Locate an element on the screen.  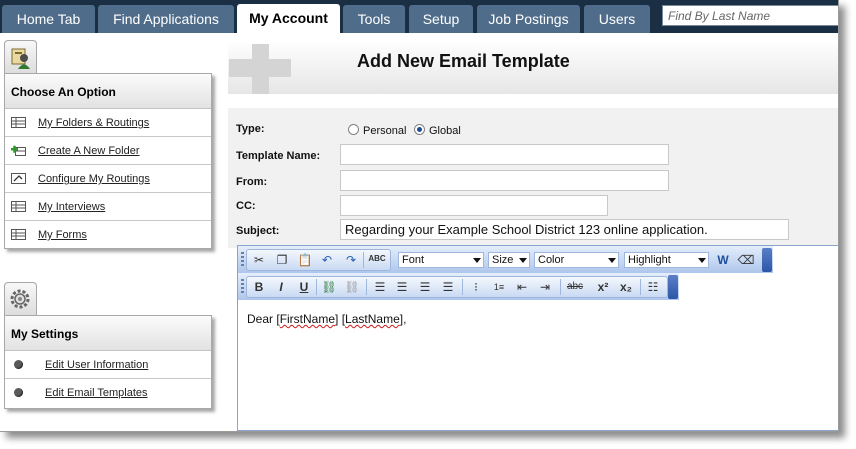
search-input: Find By Last Name is located at coordinates (750, 15).